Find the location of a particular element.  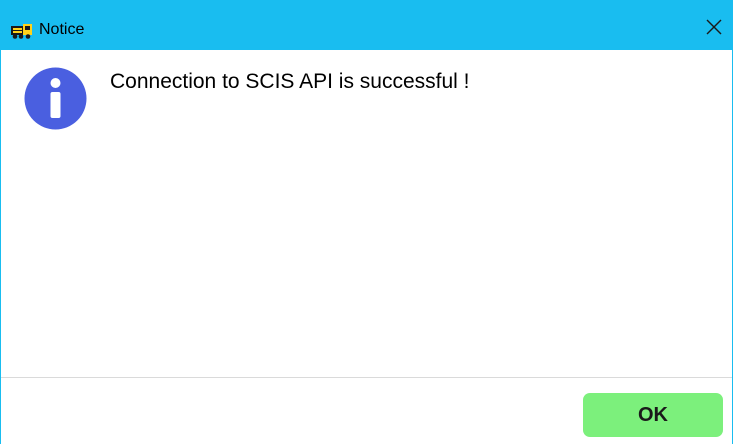

info-icon is located at coordinates (55, 98).